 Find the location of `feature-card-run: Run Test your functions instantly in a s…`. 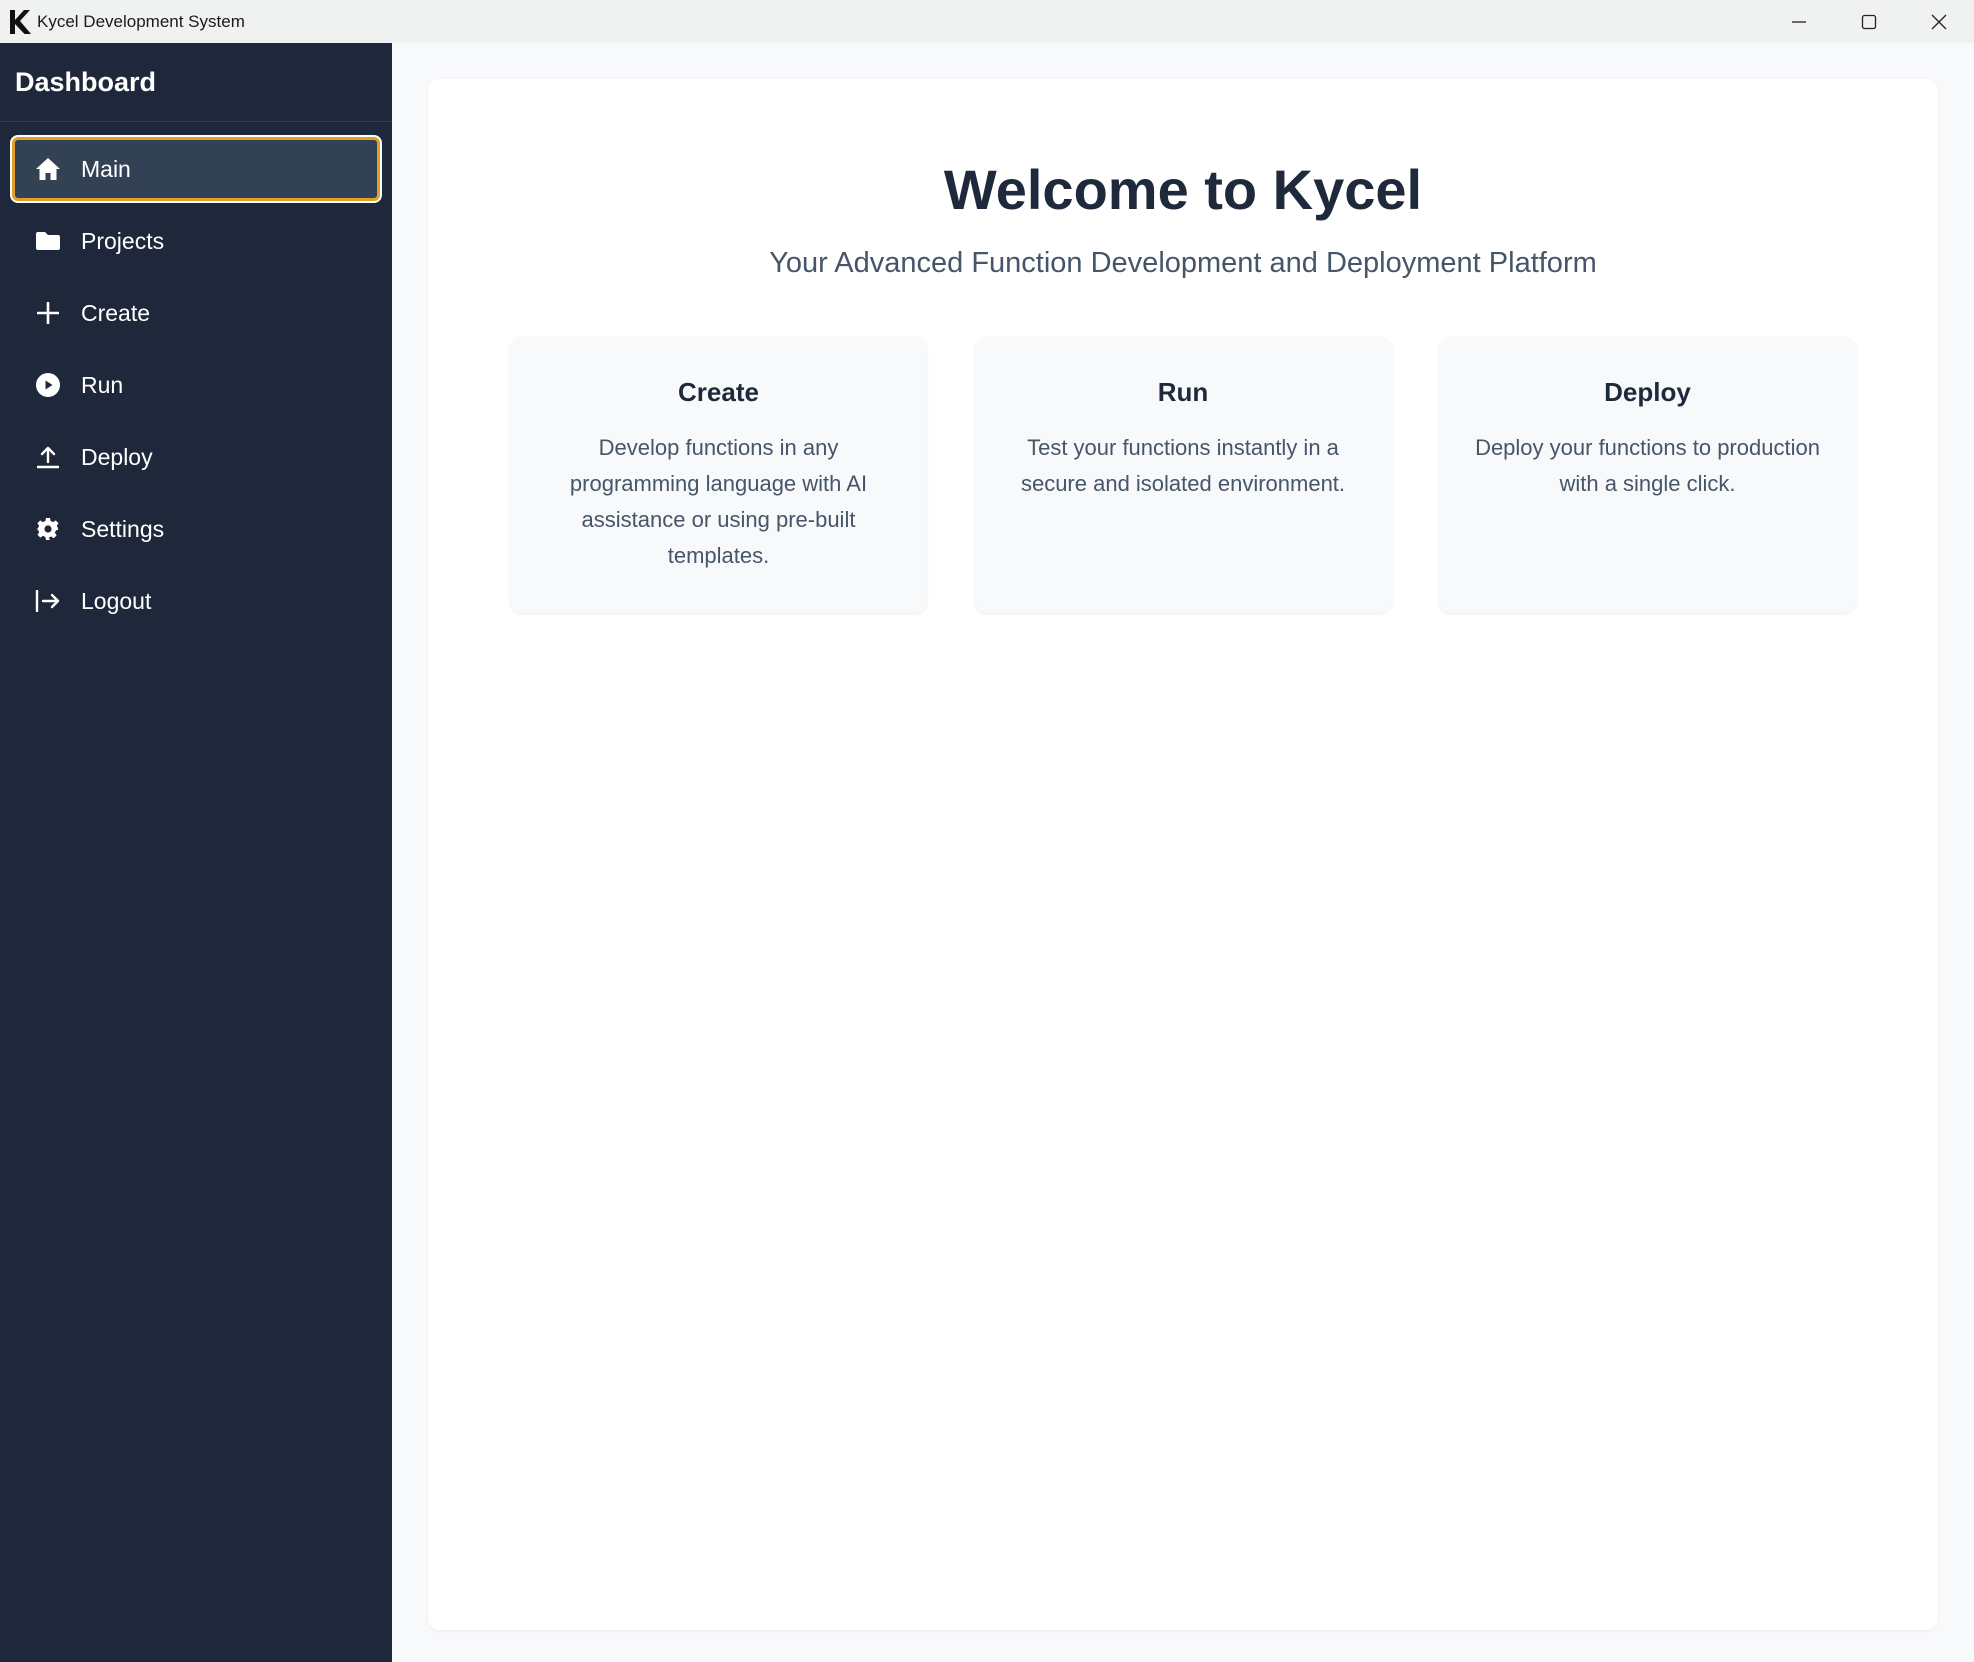

feature-card-run: Run Test your functions instantly in a s… is located at coordinates (1183, 475).